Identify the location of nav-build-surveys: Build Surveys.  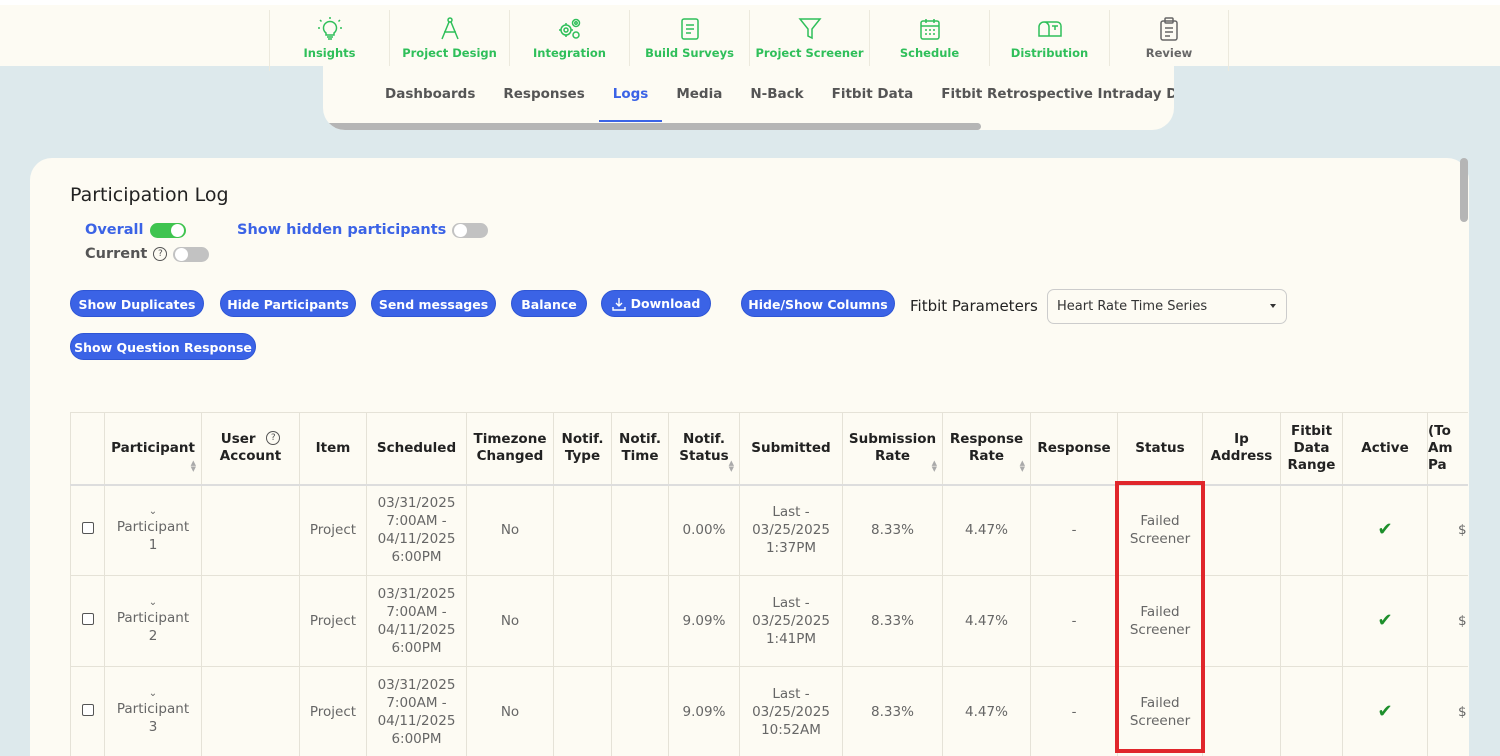
(689, 40).